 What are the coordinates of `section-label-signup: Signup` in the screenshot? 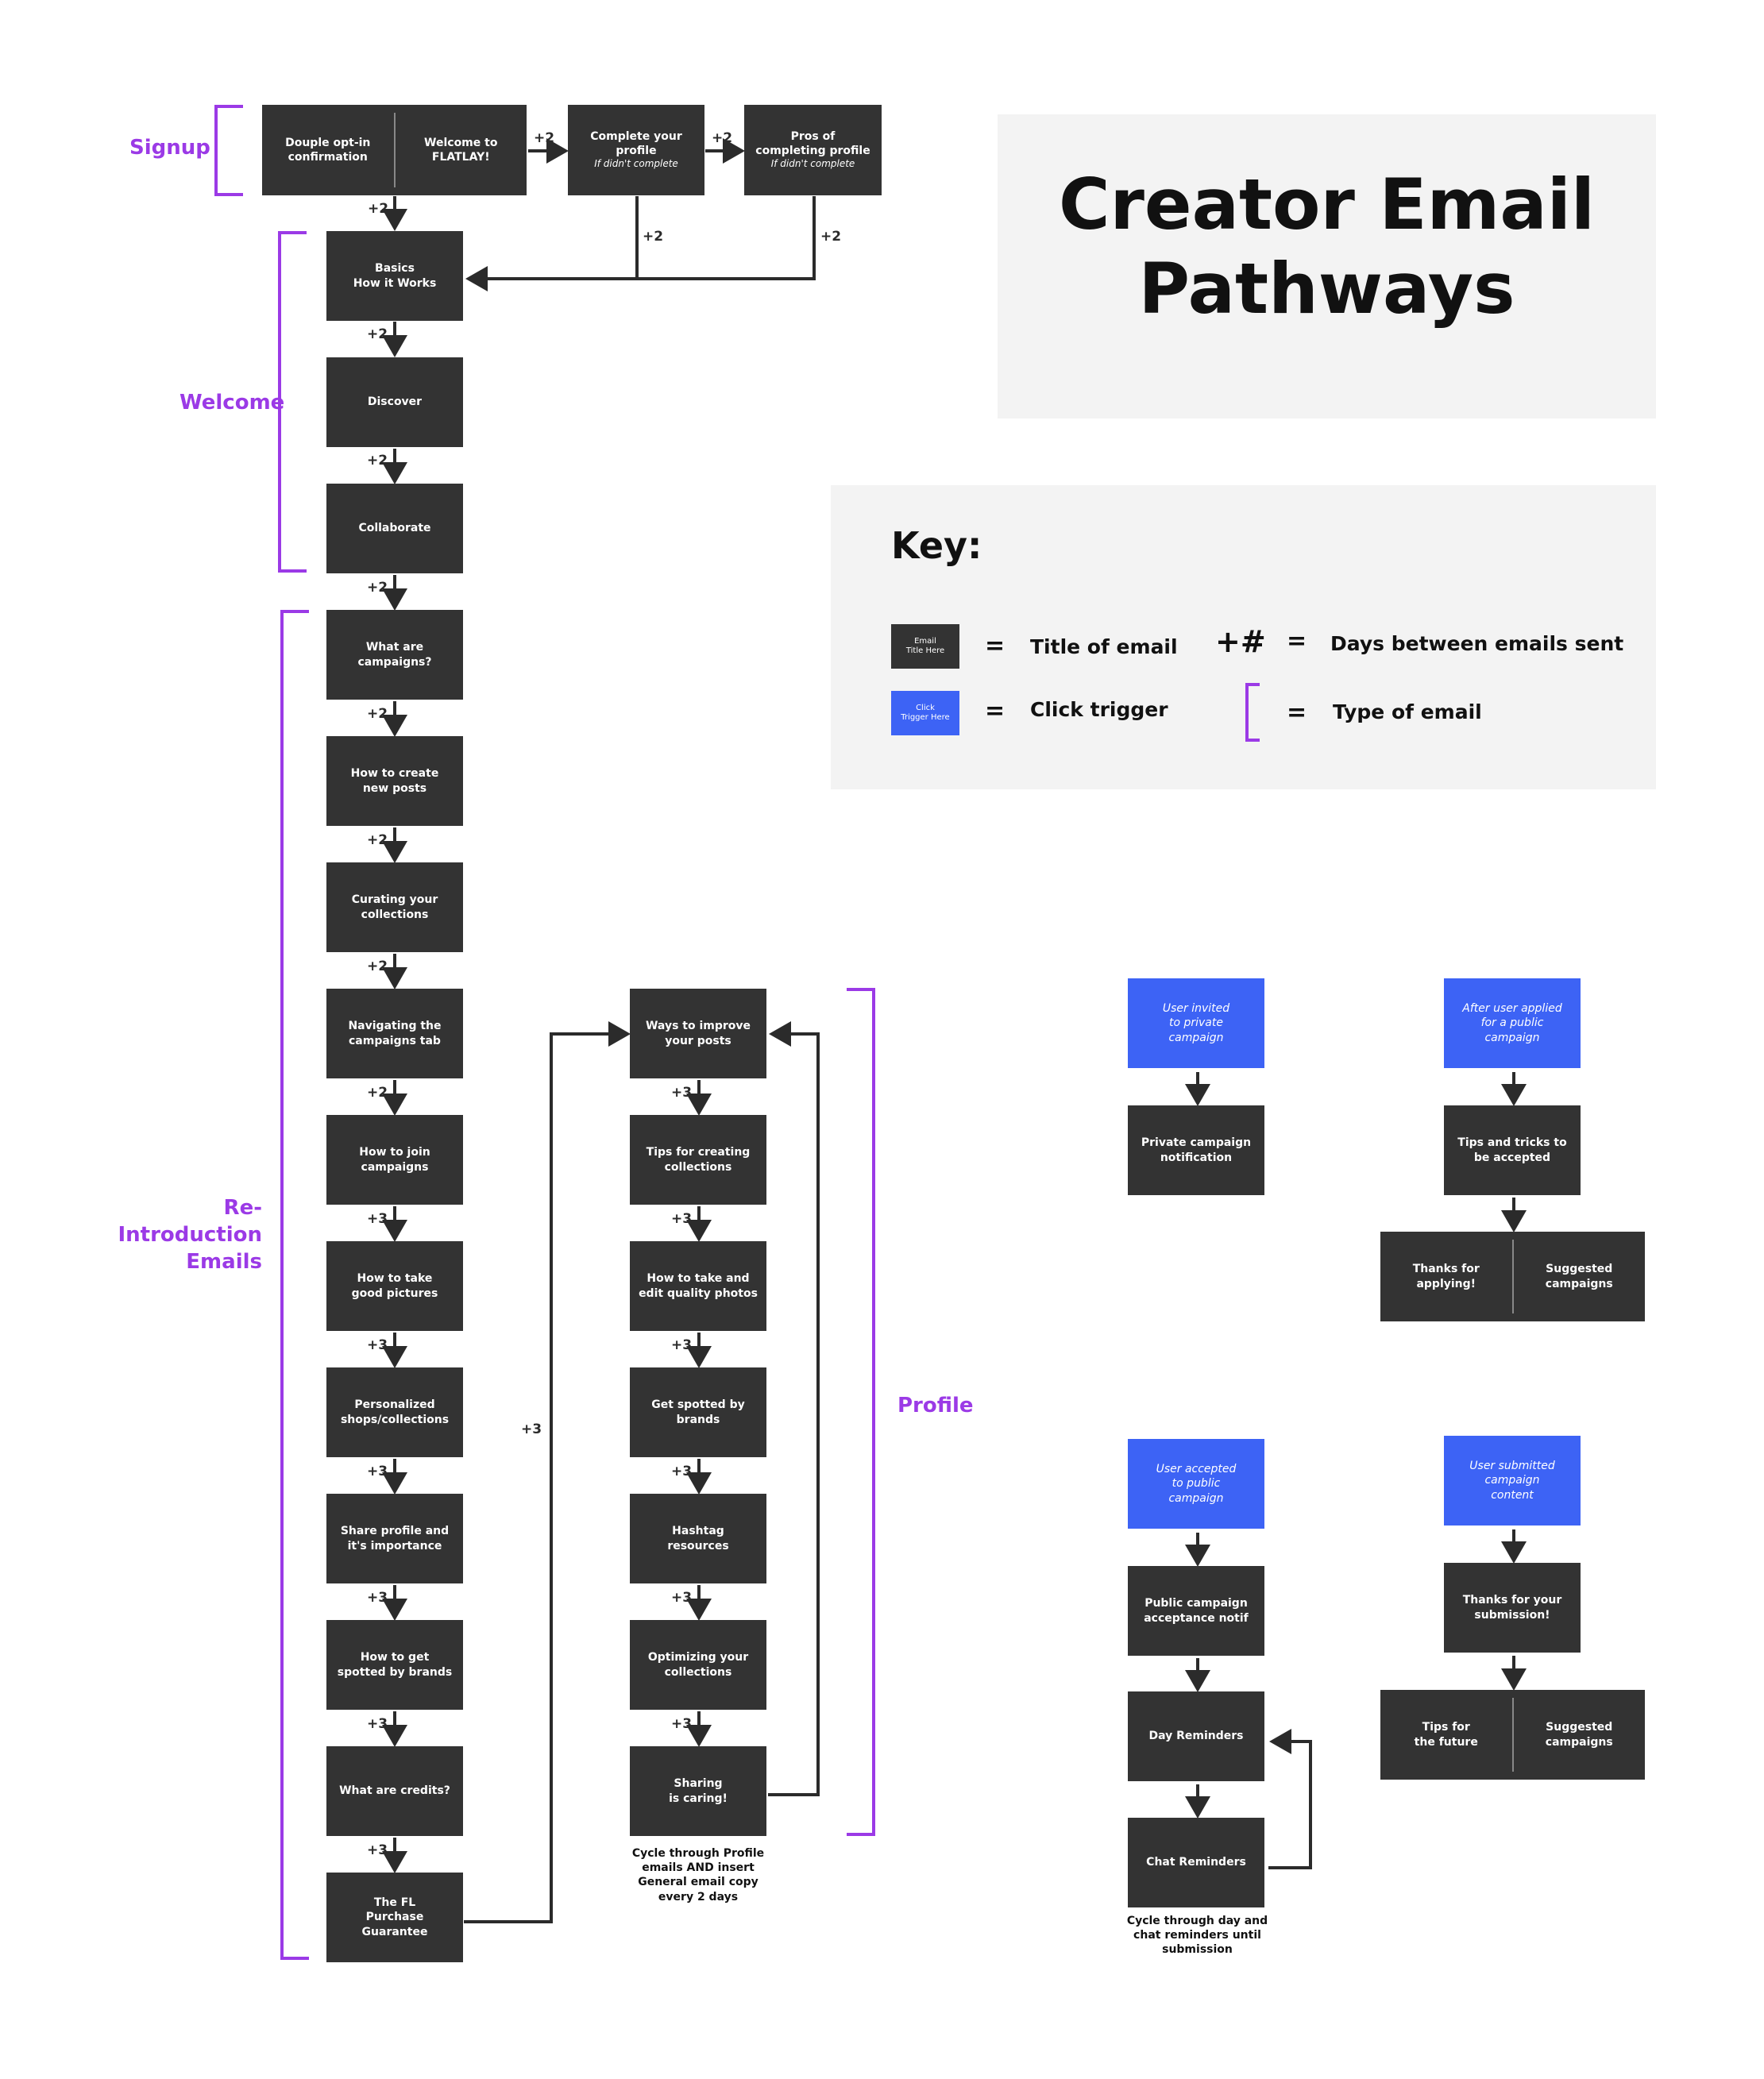 It's located at (169, 148).